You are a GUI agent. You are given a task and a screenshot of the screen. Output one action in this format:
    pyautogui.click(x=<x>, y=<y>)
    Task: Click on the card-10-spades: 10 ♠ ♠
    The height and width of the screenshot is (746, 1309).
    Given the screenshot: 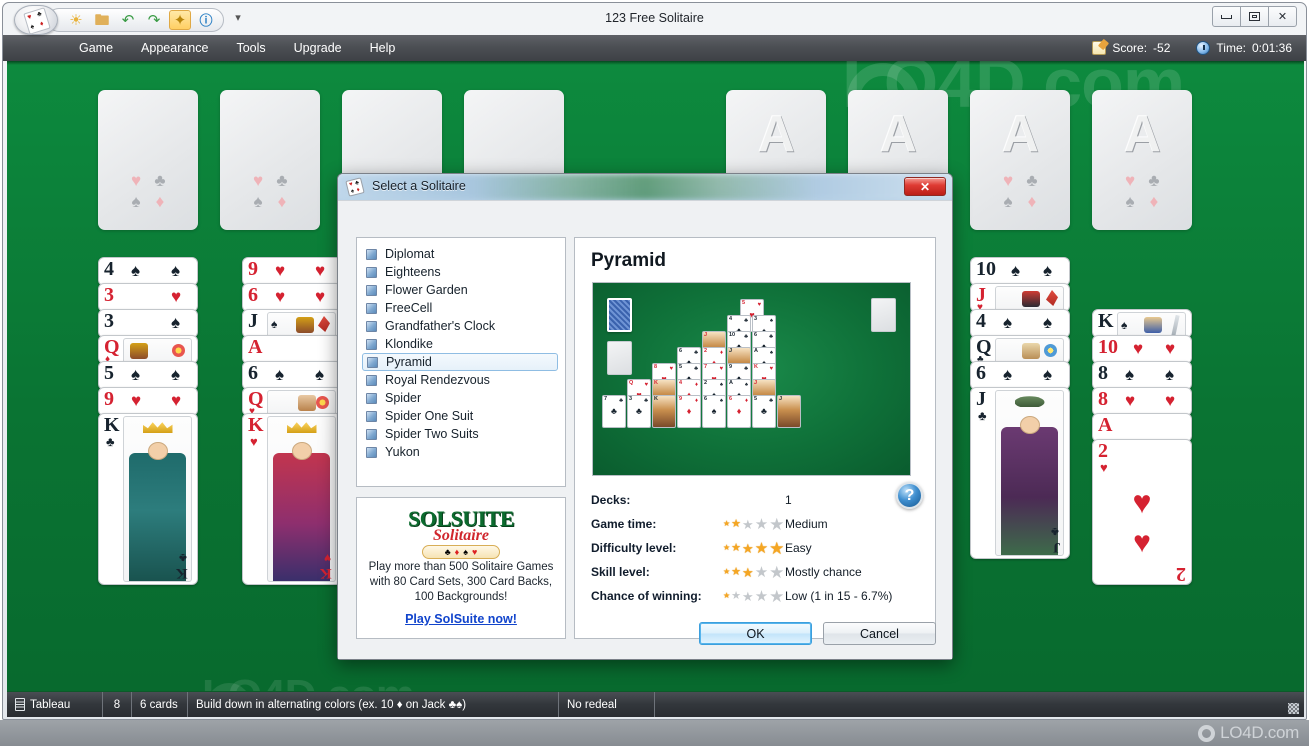 What is the action you would take?
    pyautogui.click(x=1020, y=271)
    